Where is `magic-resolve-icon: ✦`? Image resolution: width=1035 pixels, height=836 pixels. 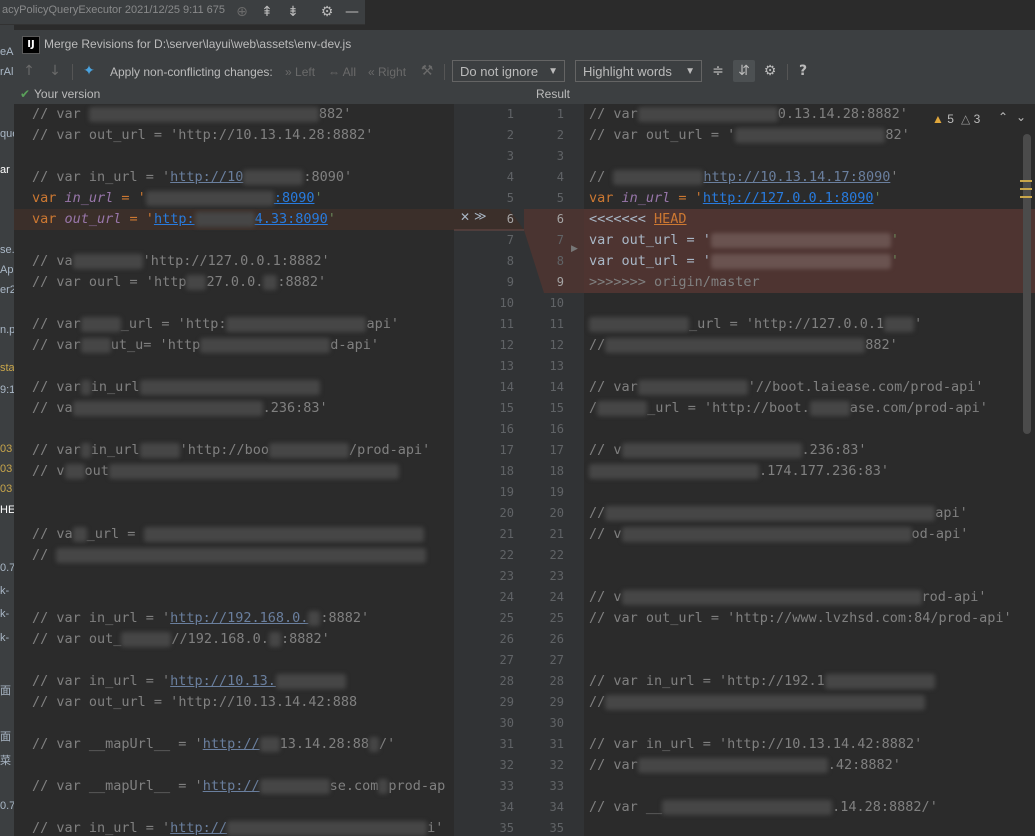 magic-resolve-icon: ✦ is located at coordinates (89, 71).